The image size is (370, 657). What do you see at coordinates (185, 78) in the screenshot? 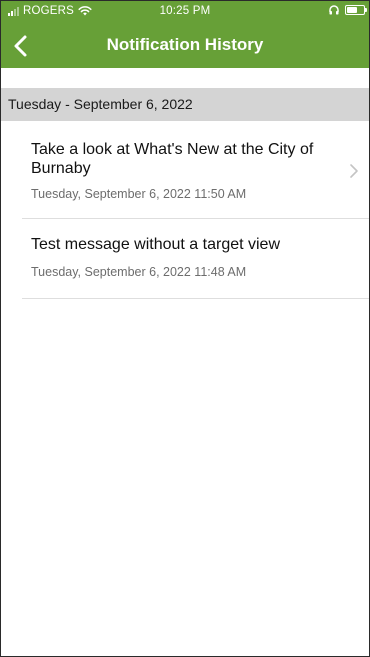
I see `spacer` at bounding box center [185, 78].